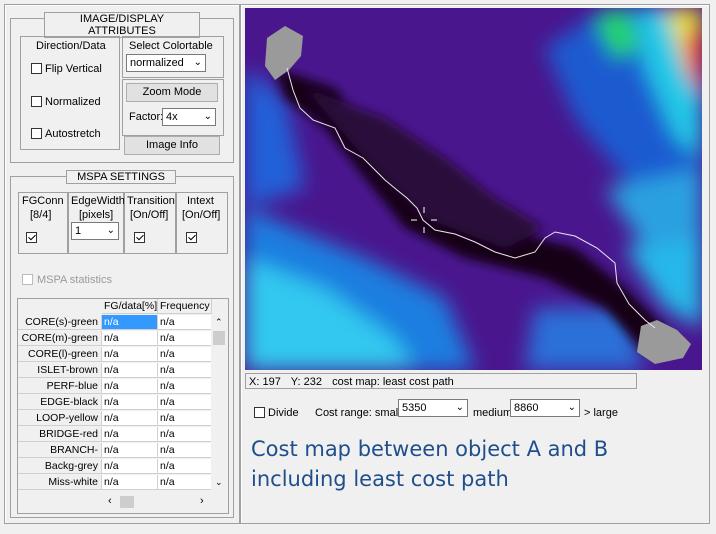 The width and height of the screenshot is (716, 534). I want to click on medium-range-value: 8860, so click(526, 408).